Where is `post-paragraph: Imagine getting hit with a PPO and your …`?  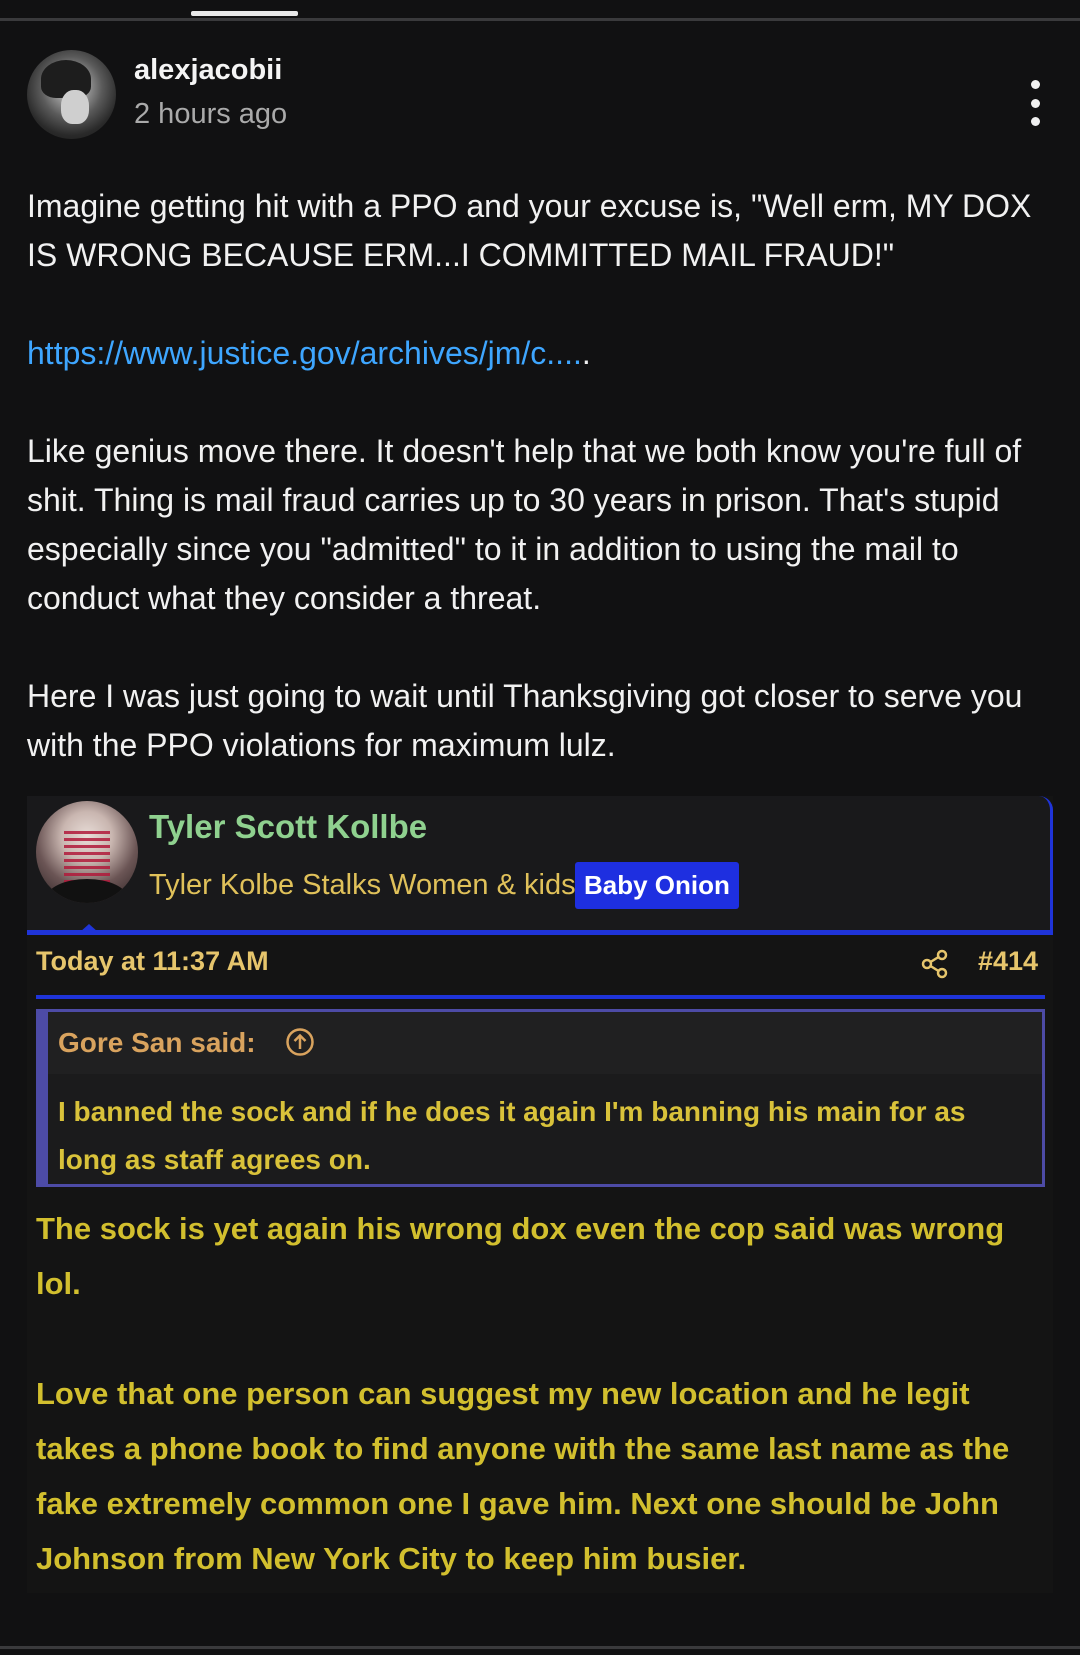
post-paragraph: Imagine getting hit with a PPO and your … is located at coordinates (529, 230).